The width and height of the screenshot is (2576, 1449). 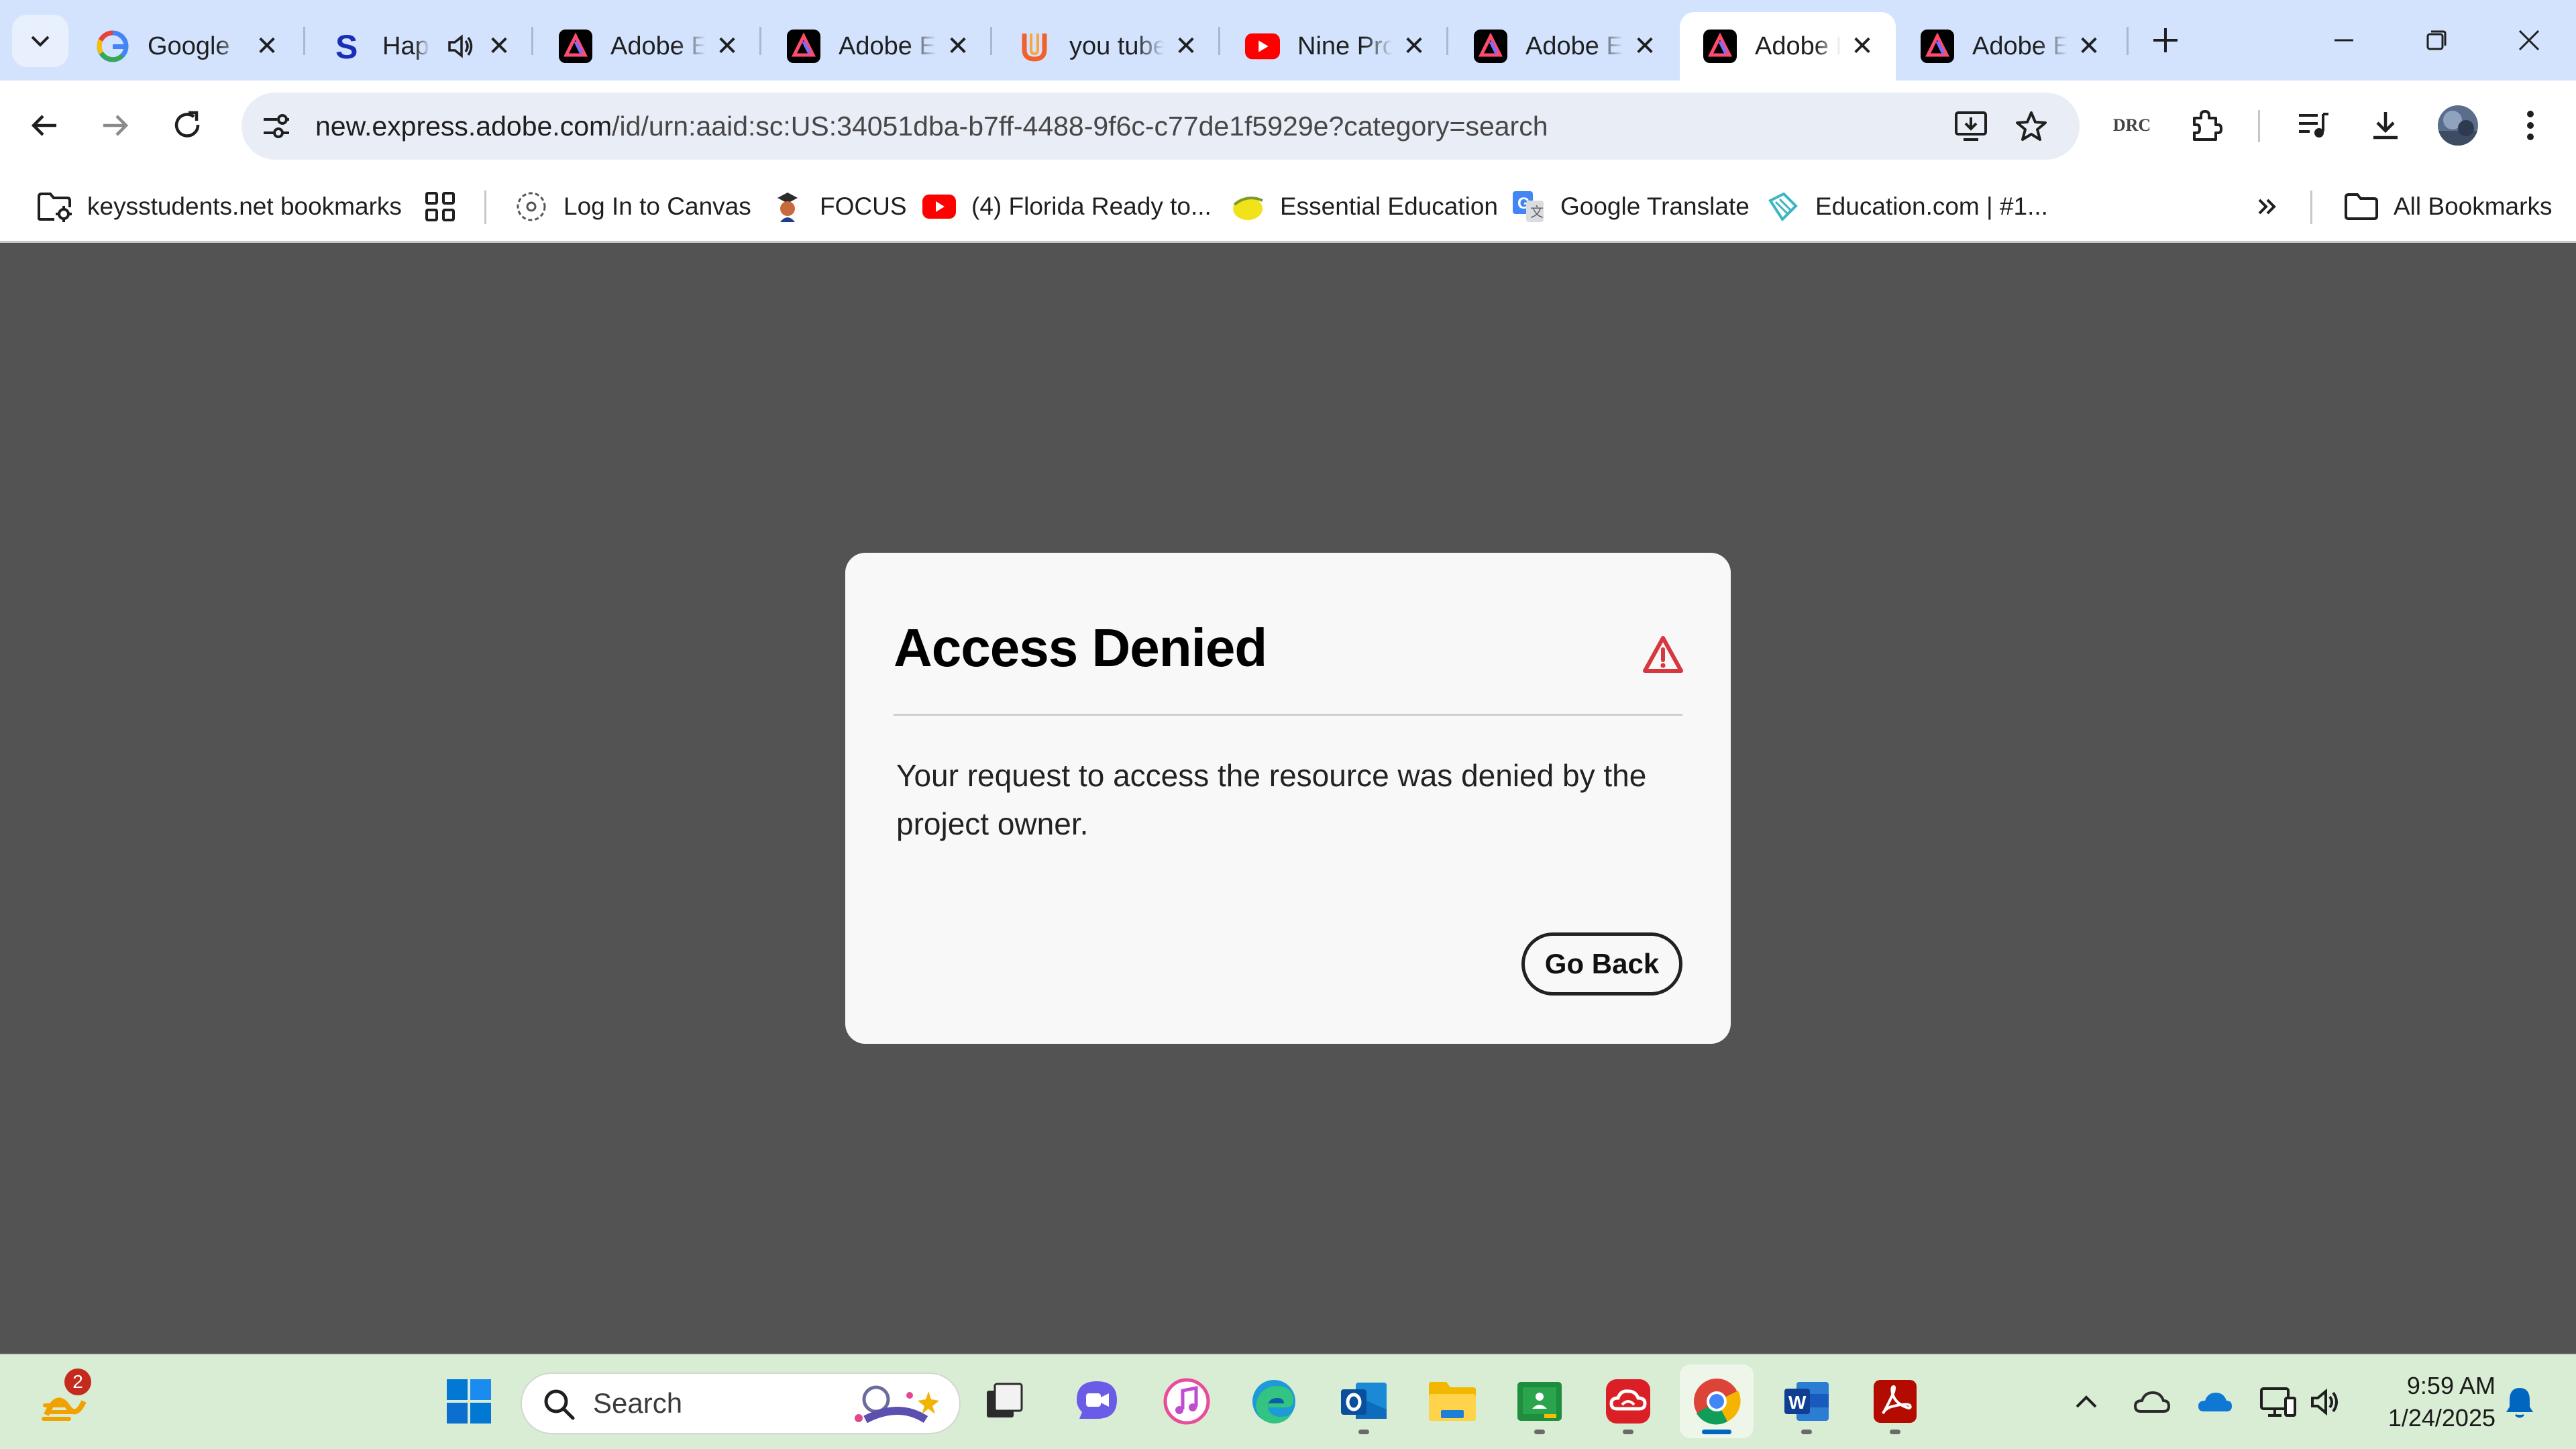 I want to click on tab-nine-protect: Nine Protect ✕, so click(x=1335, y=46).